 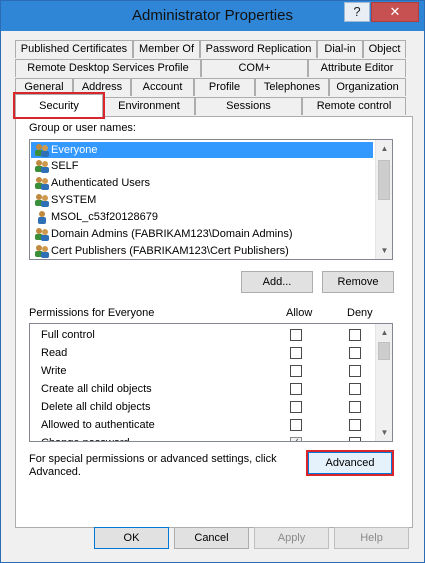 What do you see at coordinates (202, 425) in the screenshot?
I see `table-row: Allowed to authenticate` at bounding box center [202, 425].